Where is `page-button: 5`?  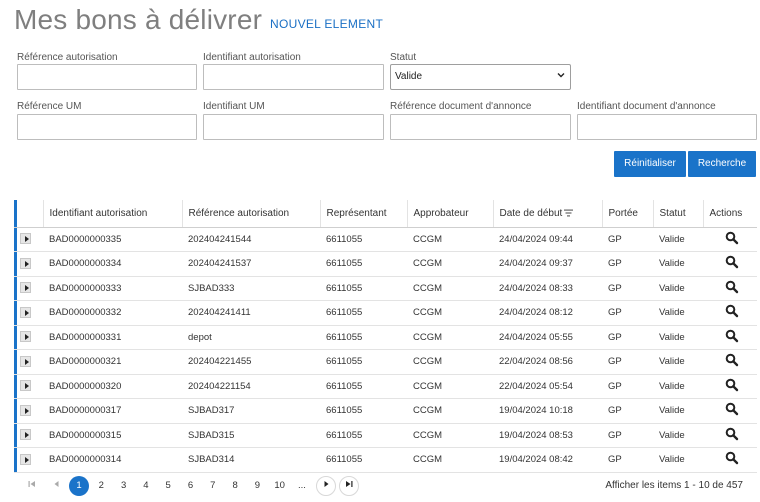 page-button: 5 is located at coordinates (168, 486).